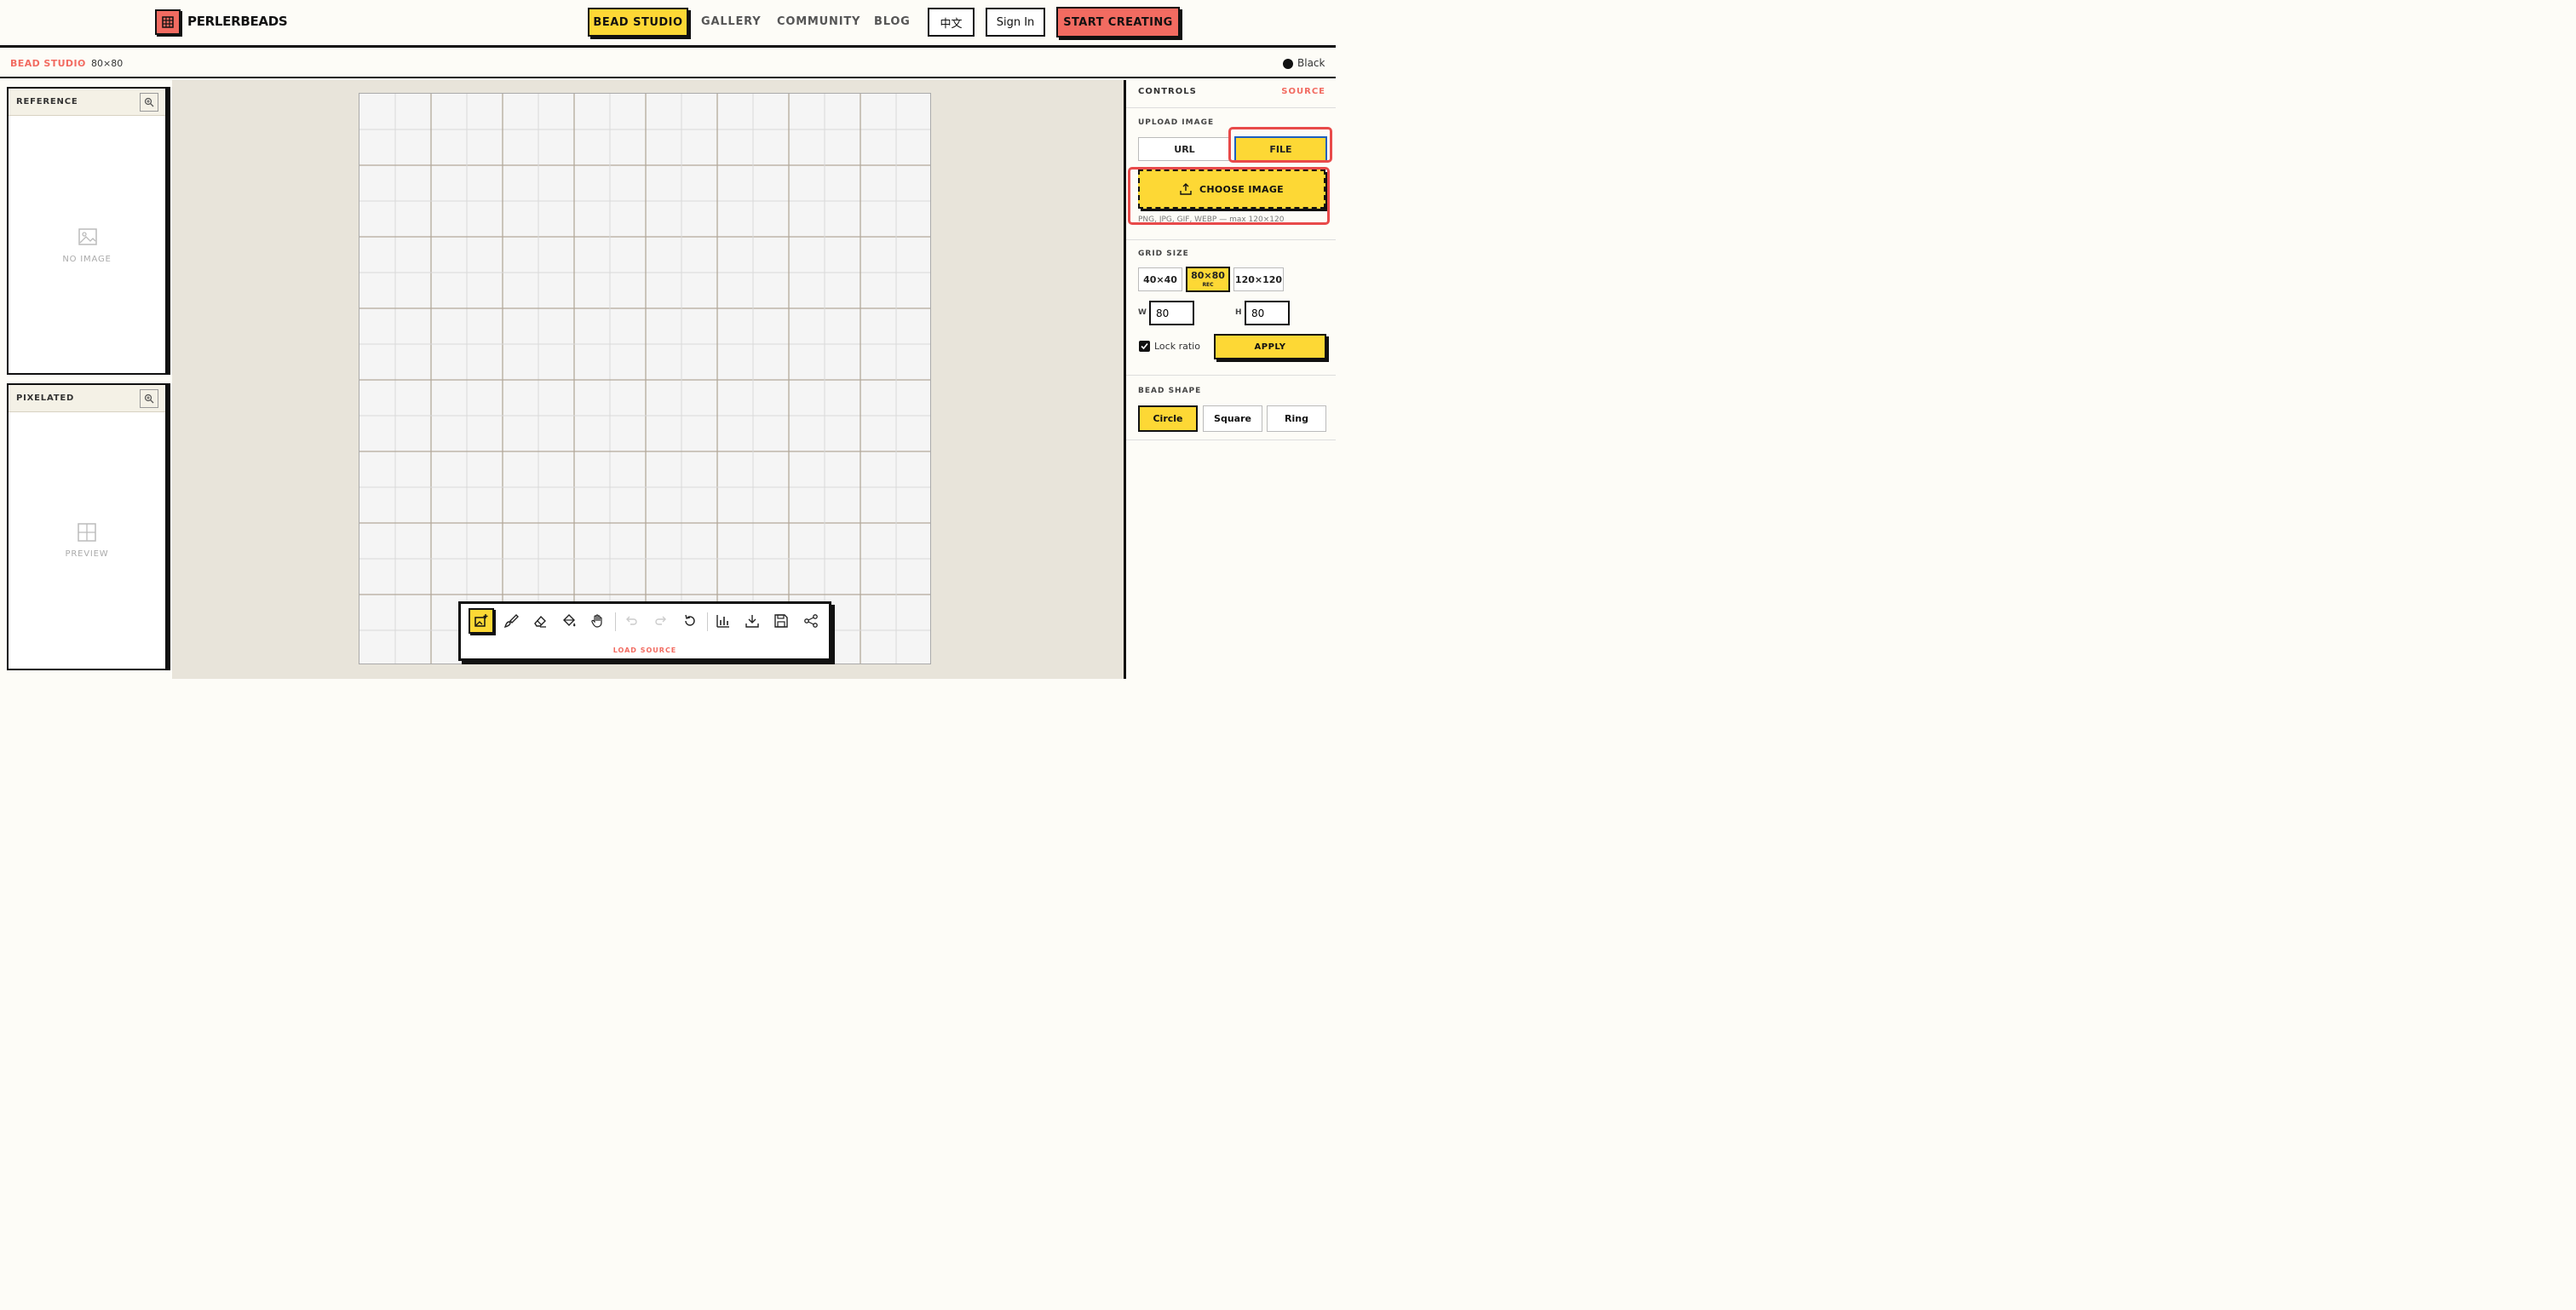 Image resolution: width=2576 pixels, height=1310 pixels. I want to click on breadcrumb-studio: BEAD STUDIO, so click(48, 63).